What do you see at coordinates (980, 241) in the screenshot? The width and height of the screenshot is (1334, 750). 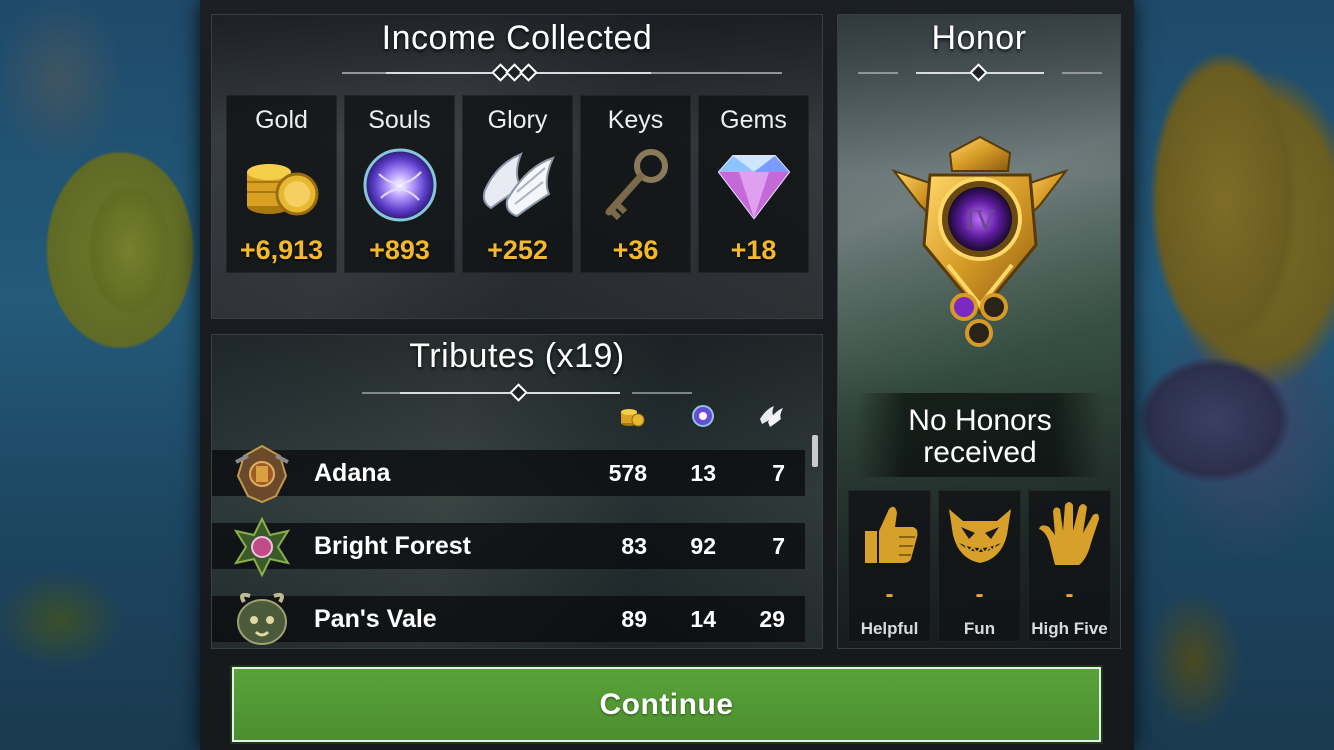 I see `honor-rank-badge-icon: IV` at bounding box center [980, 241].